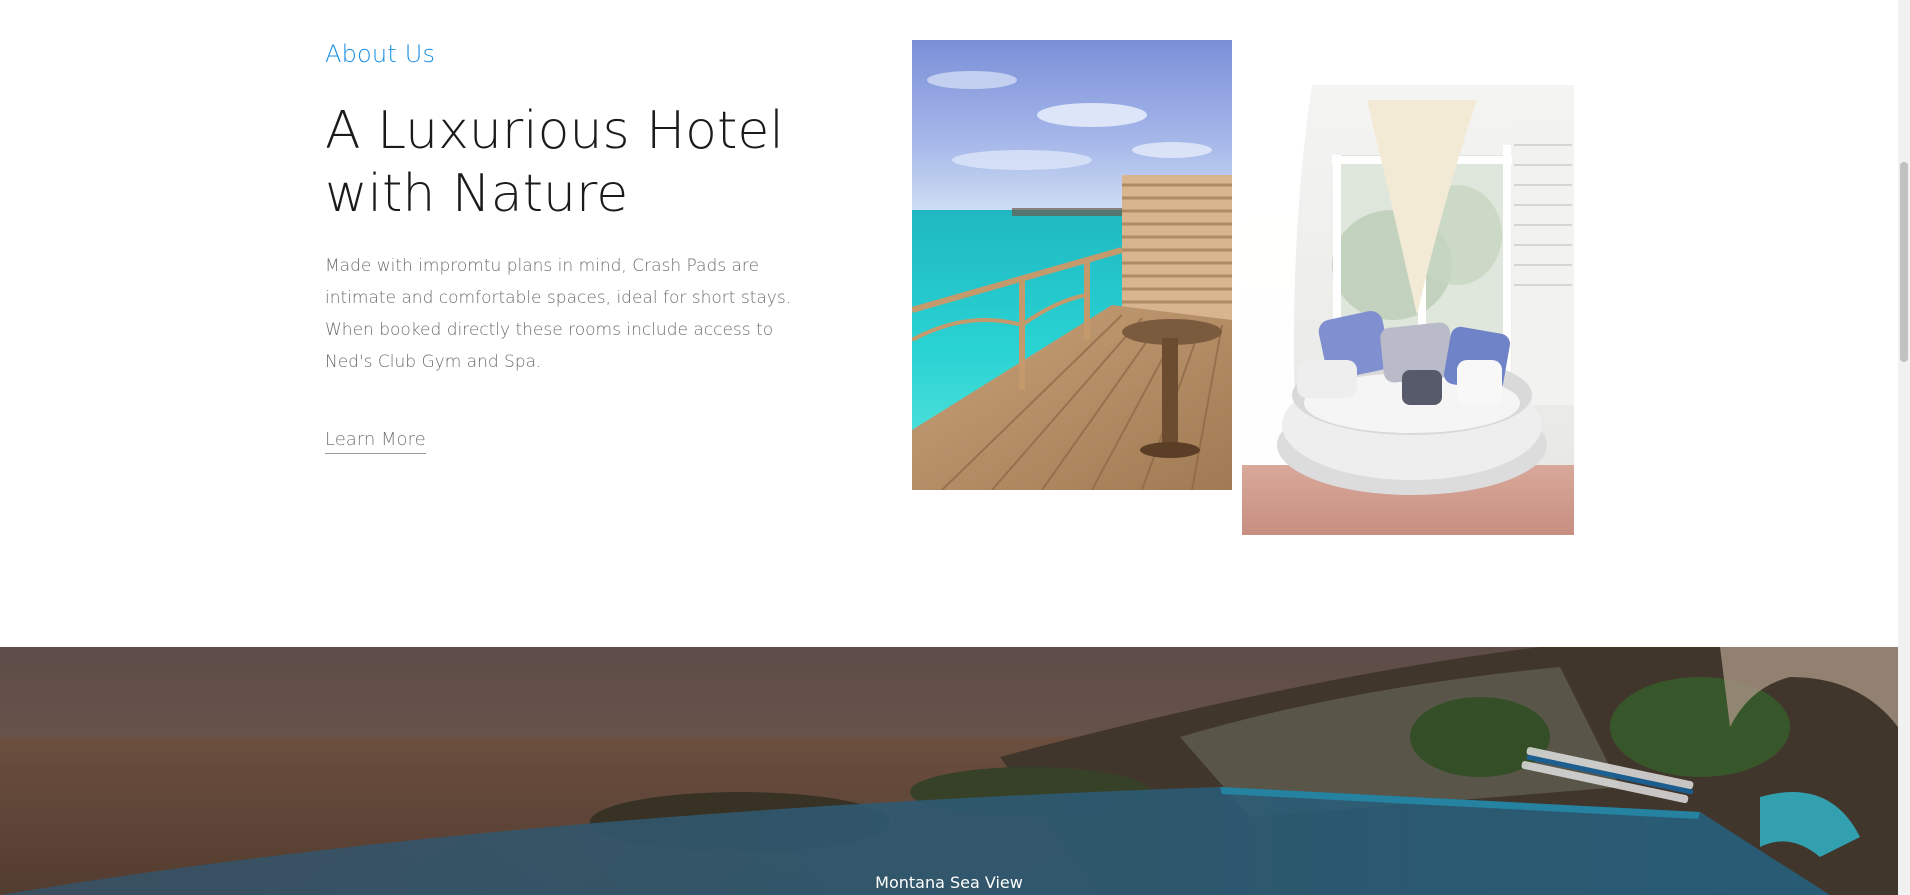 The height and width of the screenshot is (895, 1910). Describe the element at coordinates (949, 882) in the screenshot. I see `hero-caption: Montana Sea View` at that location.